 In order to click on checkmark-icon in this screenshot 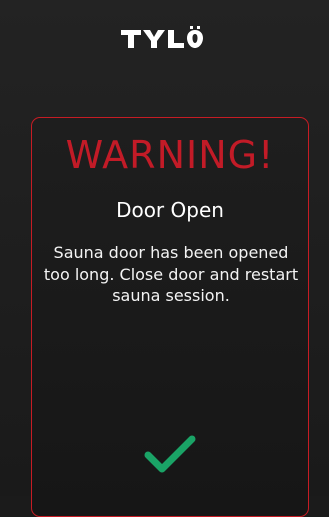, I will do `click(170, 454)`.